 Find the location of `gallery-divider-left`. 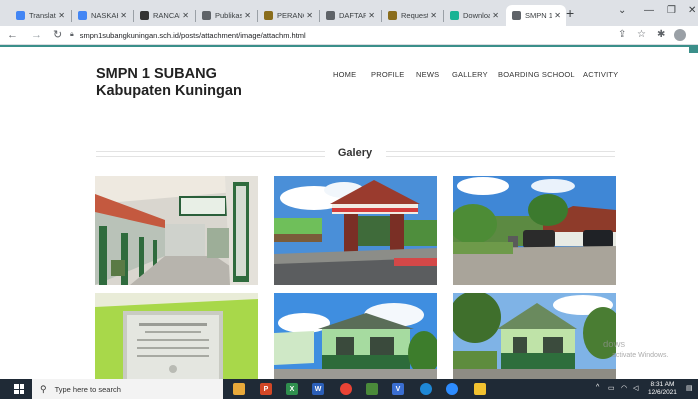

gallery-divider-left is located at coordinates (210, 154).